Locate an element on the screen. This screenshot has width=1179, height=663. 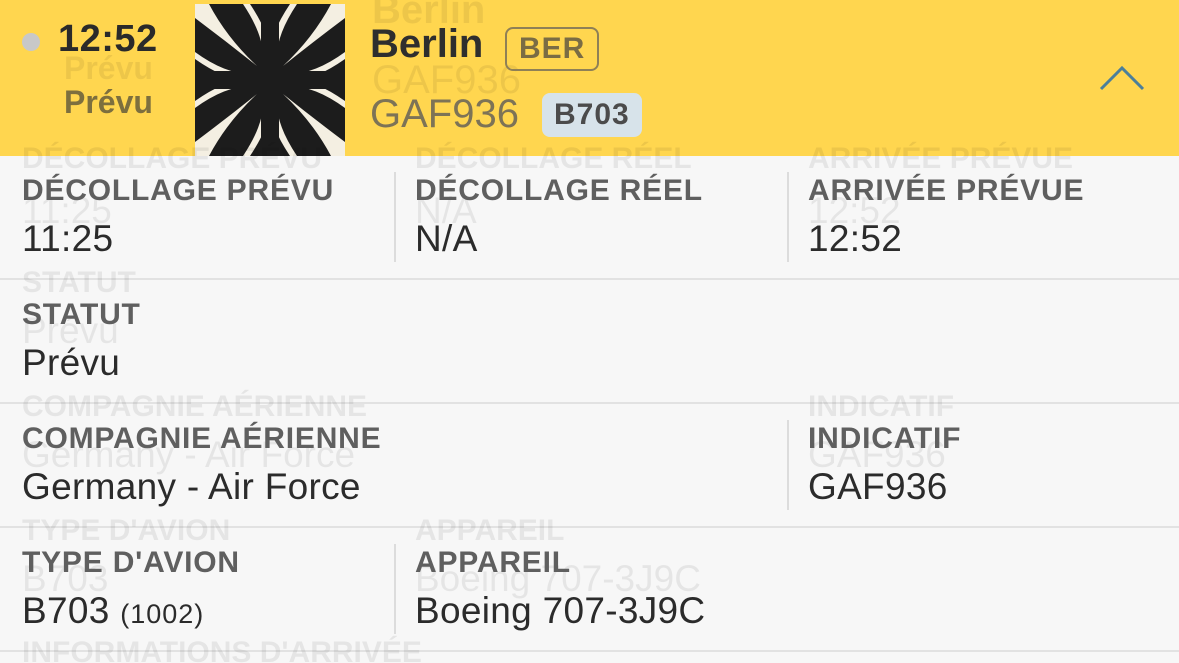
status-dot-icon is located at coordinates (31, 42).